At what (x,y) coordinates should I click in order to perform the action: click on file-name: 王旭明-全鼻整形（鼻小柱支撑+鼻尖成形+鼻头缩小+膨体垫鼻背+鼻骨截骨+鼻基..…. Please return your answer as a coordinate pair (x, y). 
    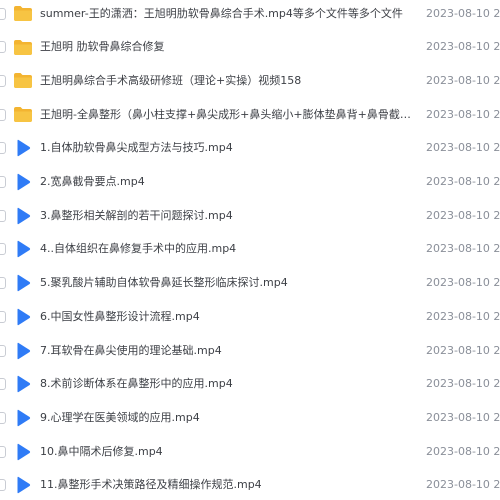
    Looking at the image, I should click on (226, 115).